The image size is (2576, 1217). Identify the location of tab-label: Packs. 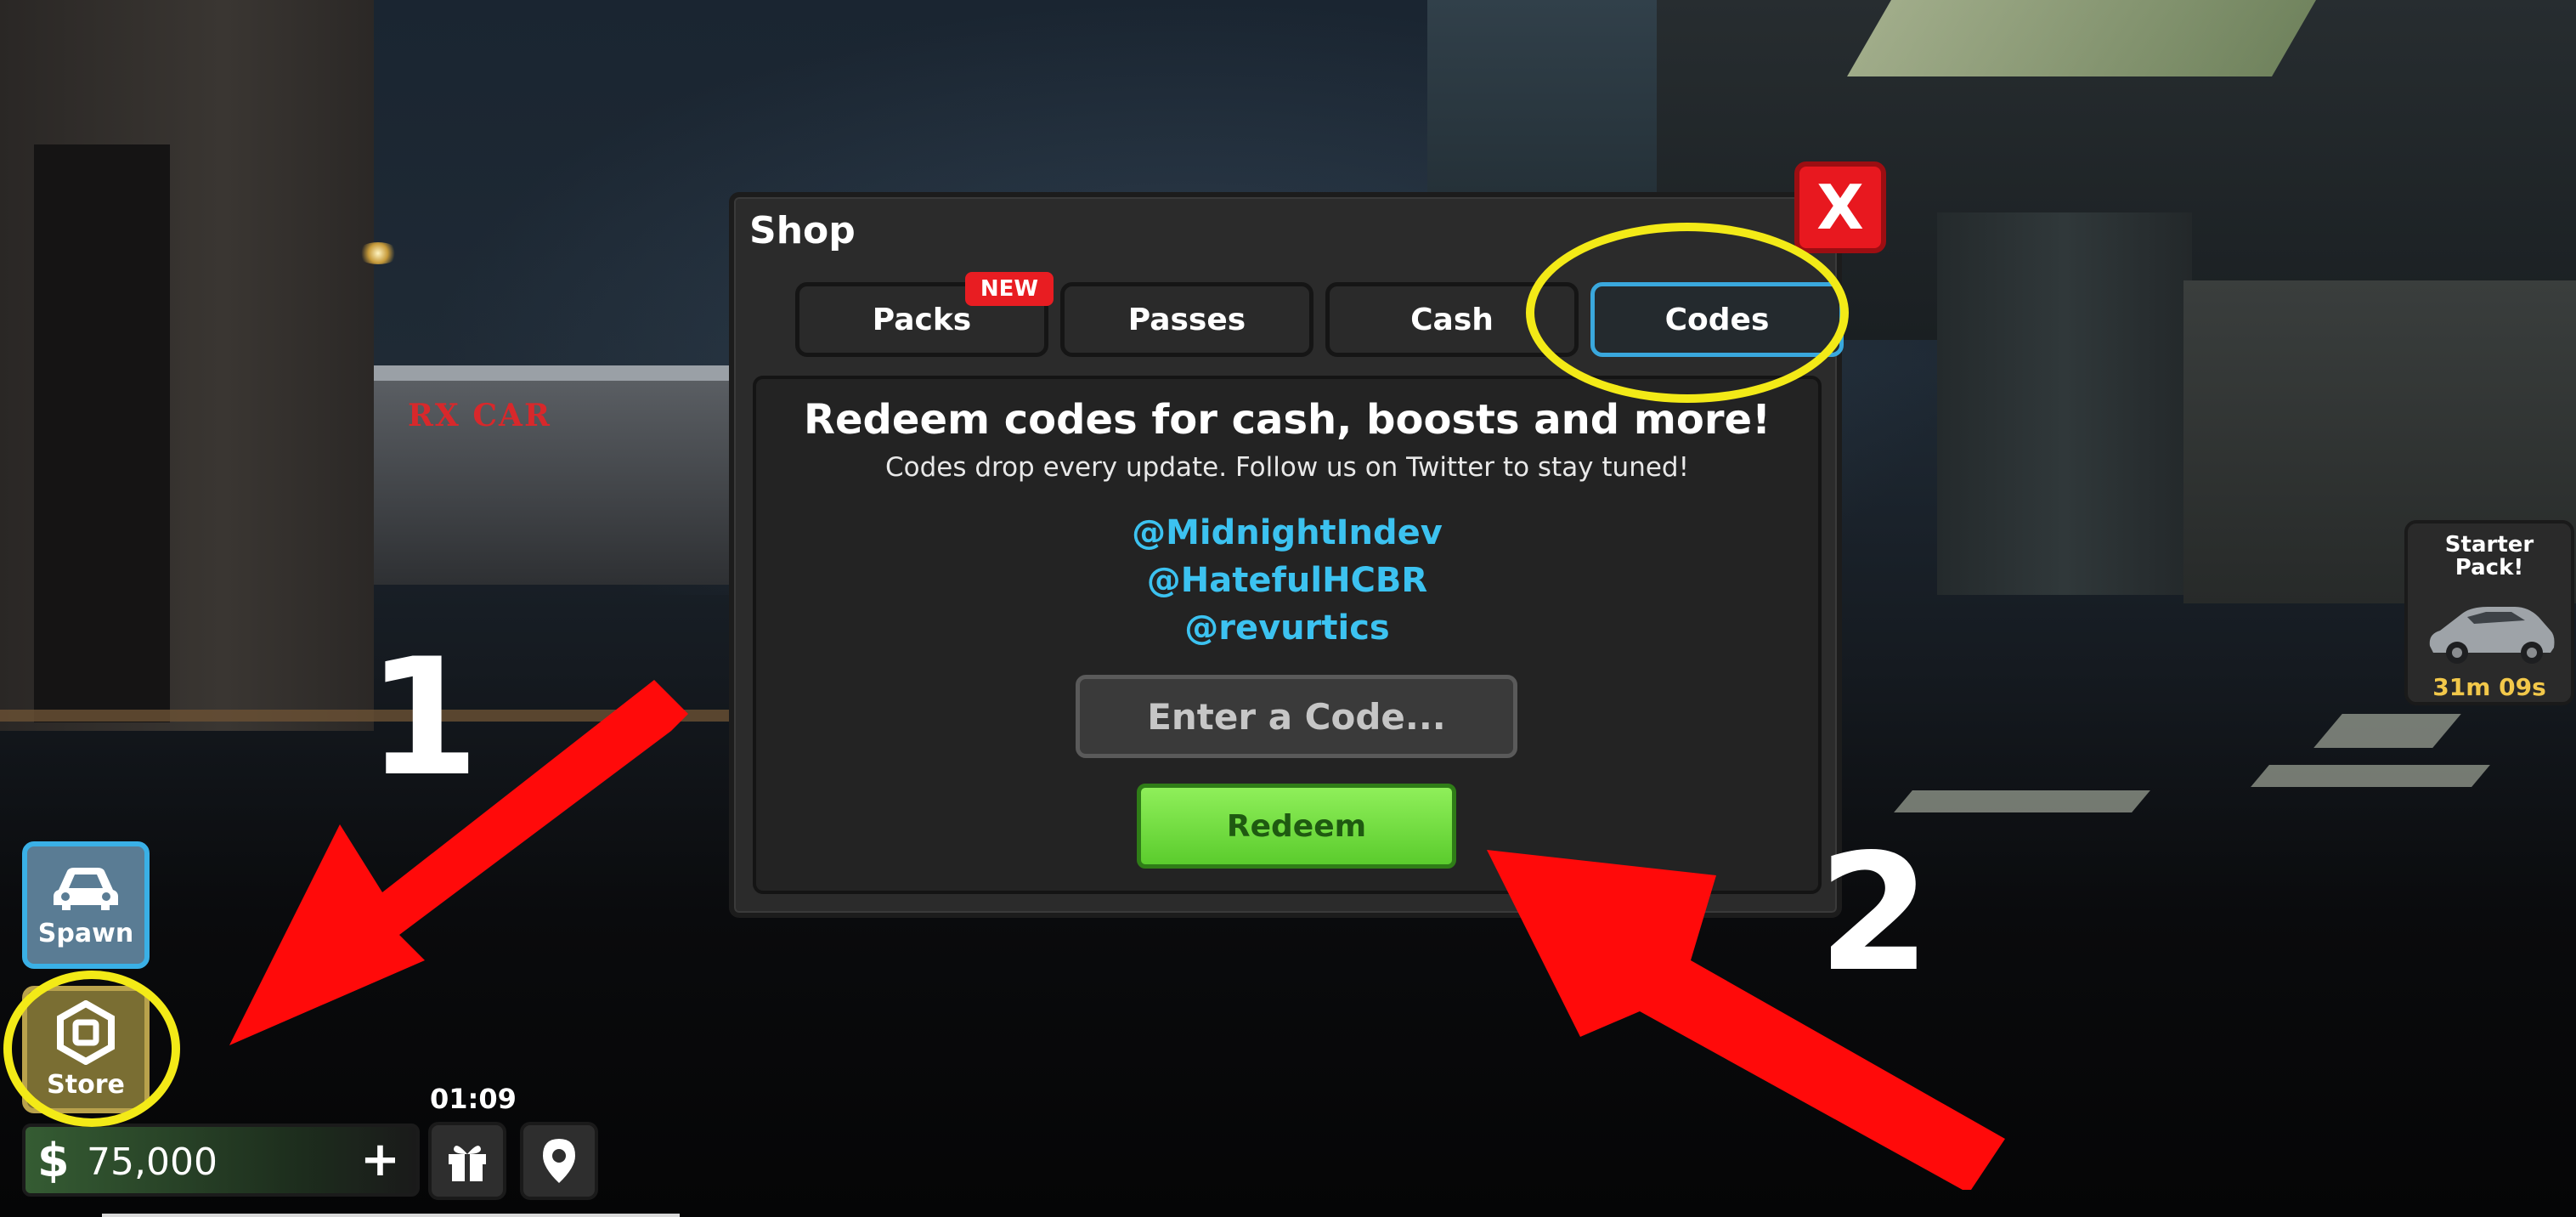
(922, 319).